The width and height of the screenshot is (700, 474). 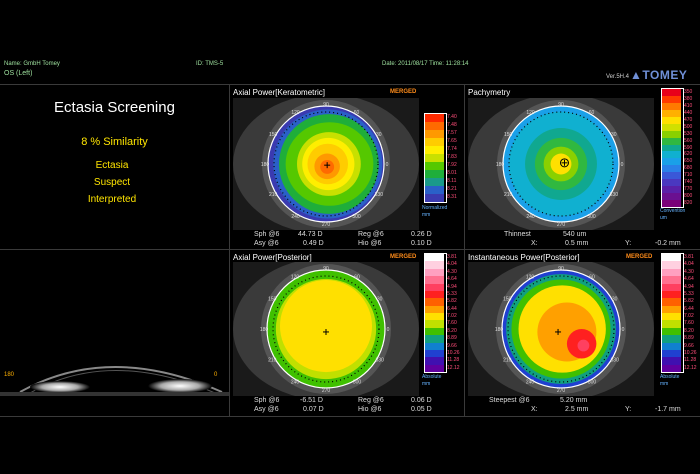 I want to click on bottom-divider, so click(x=350, y=416).